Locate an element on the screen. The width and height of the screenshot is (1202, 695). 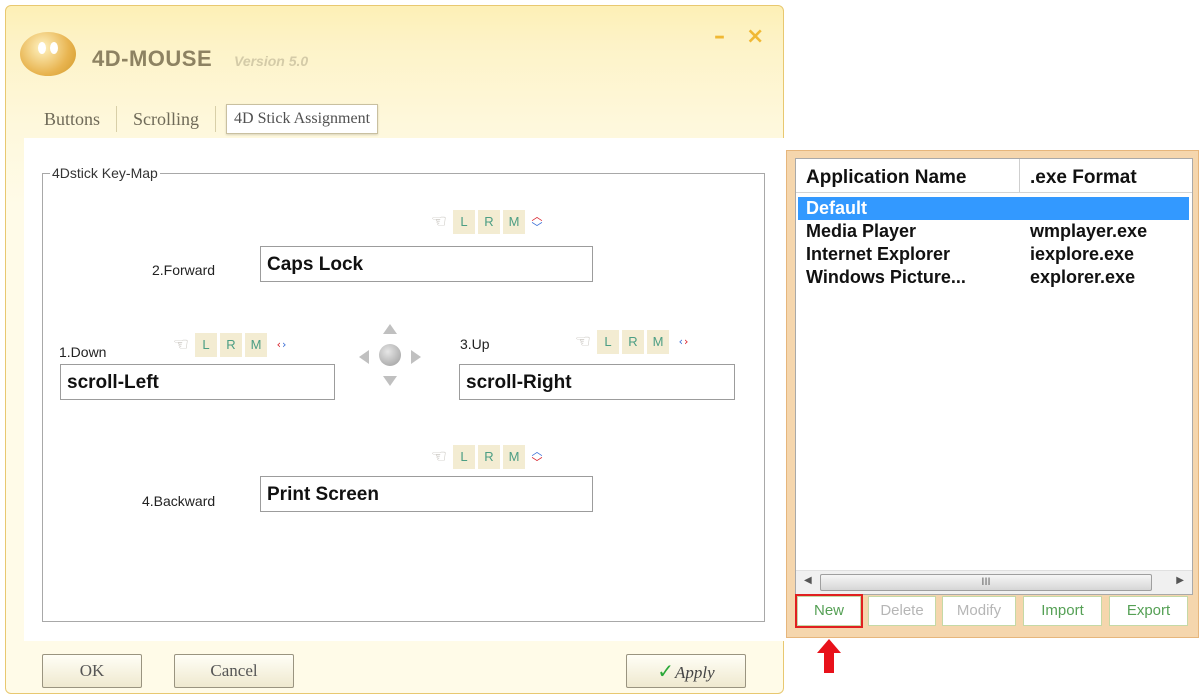
app-exe: wmplayer.exe is located at coordinates (1089, 231).